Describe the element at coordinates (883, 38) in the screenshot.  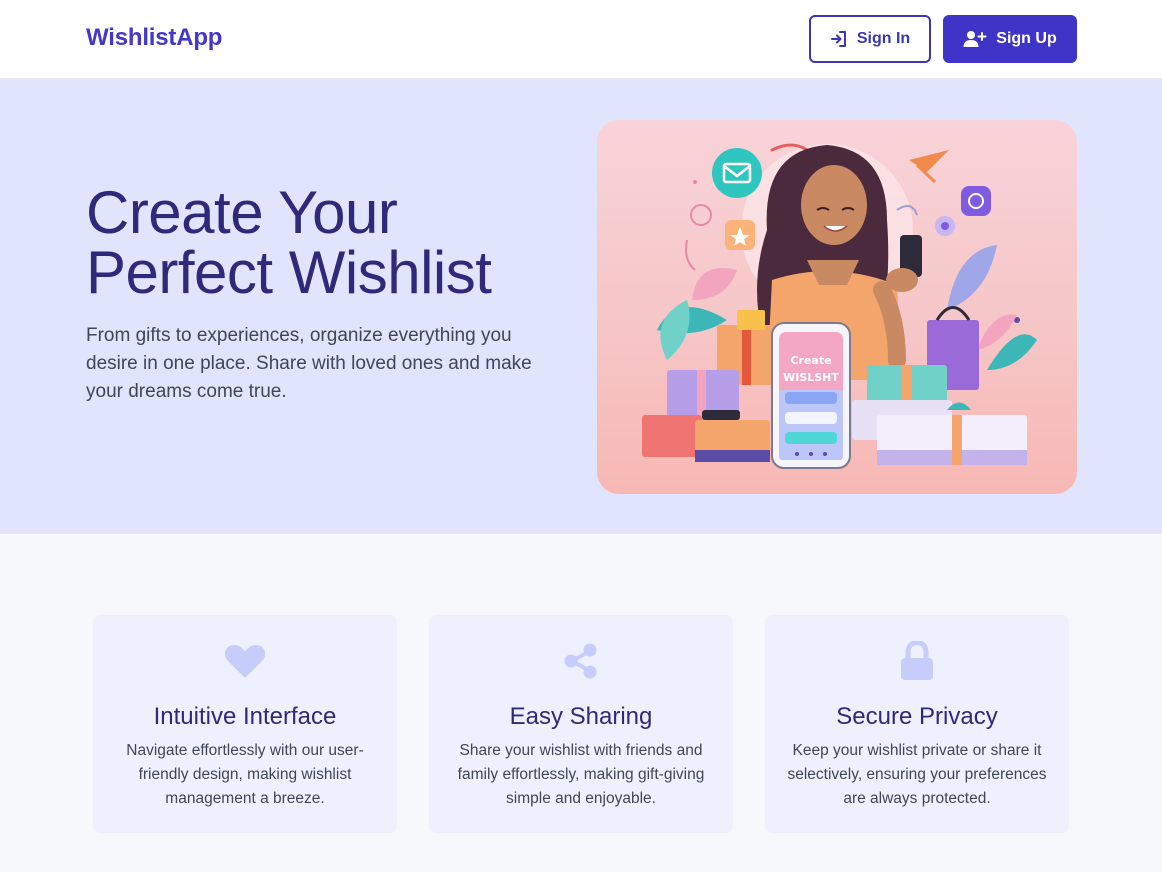
I see `sign-in-label: Sign In` at that location.